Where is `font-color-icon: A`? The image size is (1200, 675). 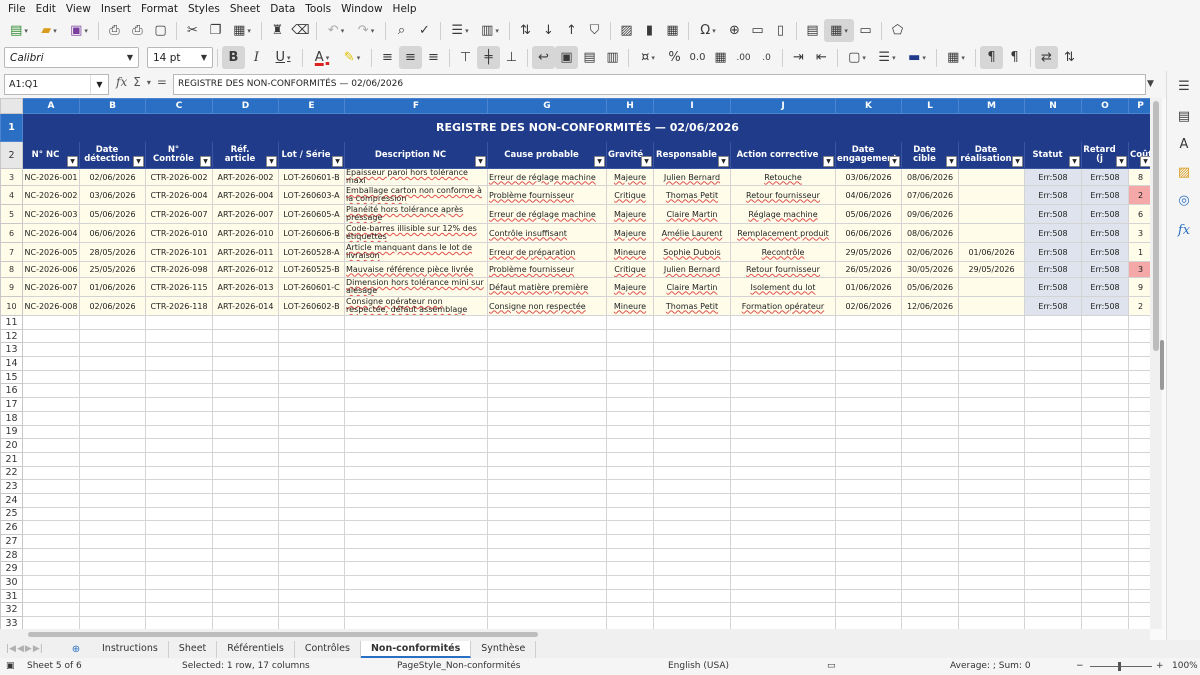 font-color-icon: A is located at coordinates (322, 57).